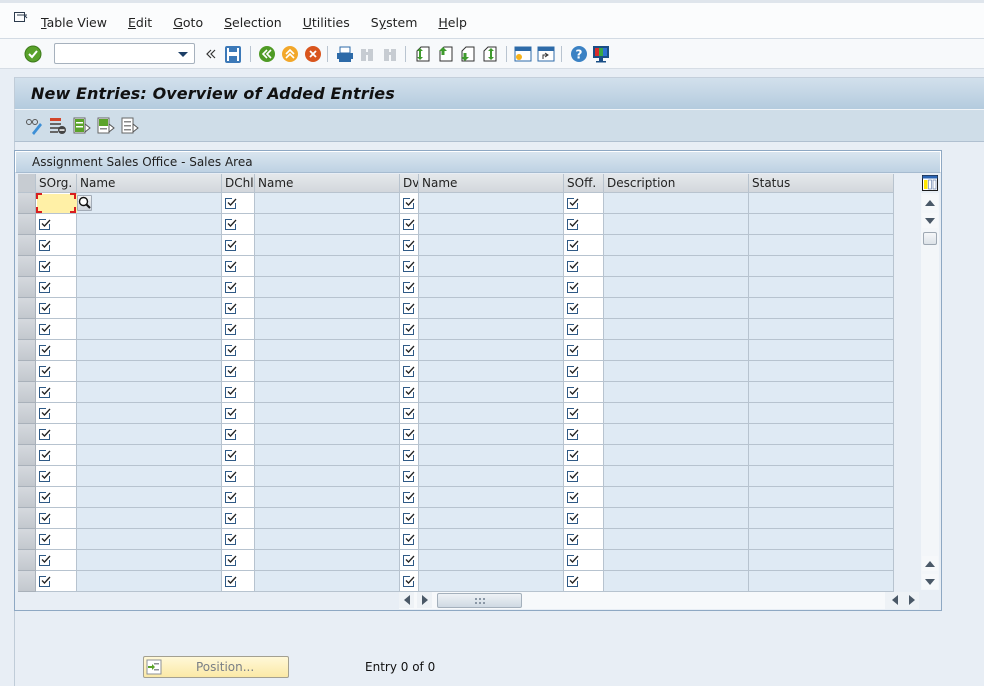 This screenshot has height=686, width=984. I want to click on horizontal-scrollbar, so click(645, 600).